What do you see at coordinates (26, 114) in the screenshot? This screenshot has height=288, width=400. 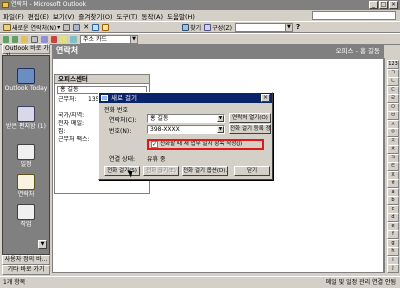 I see `inbox-icon` at bounding box center [26, 114].